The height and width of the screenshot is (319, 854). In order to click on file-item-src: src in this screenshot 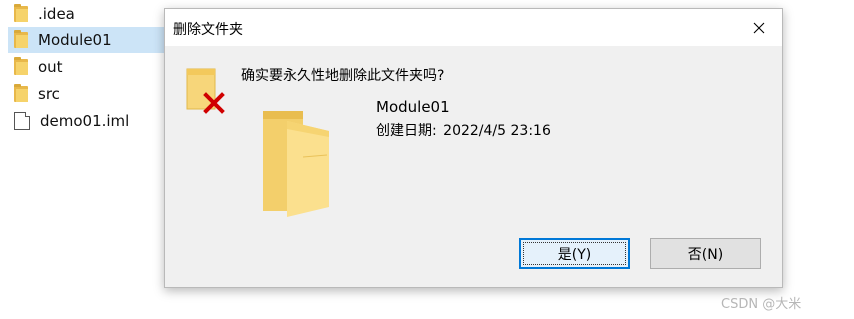, I will do `click(86, 94)`.